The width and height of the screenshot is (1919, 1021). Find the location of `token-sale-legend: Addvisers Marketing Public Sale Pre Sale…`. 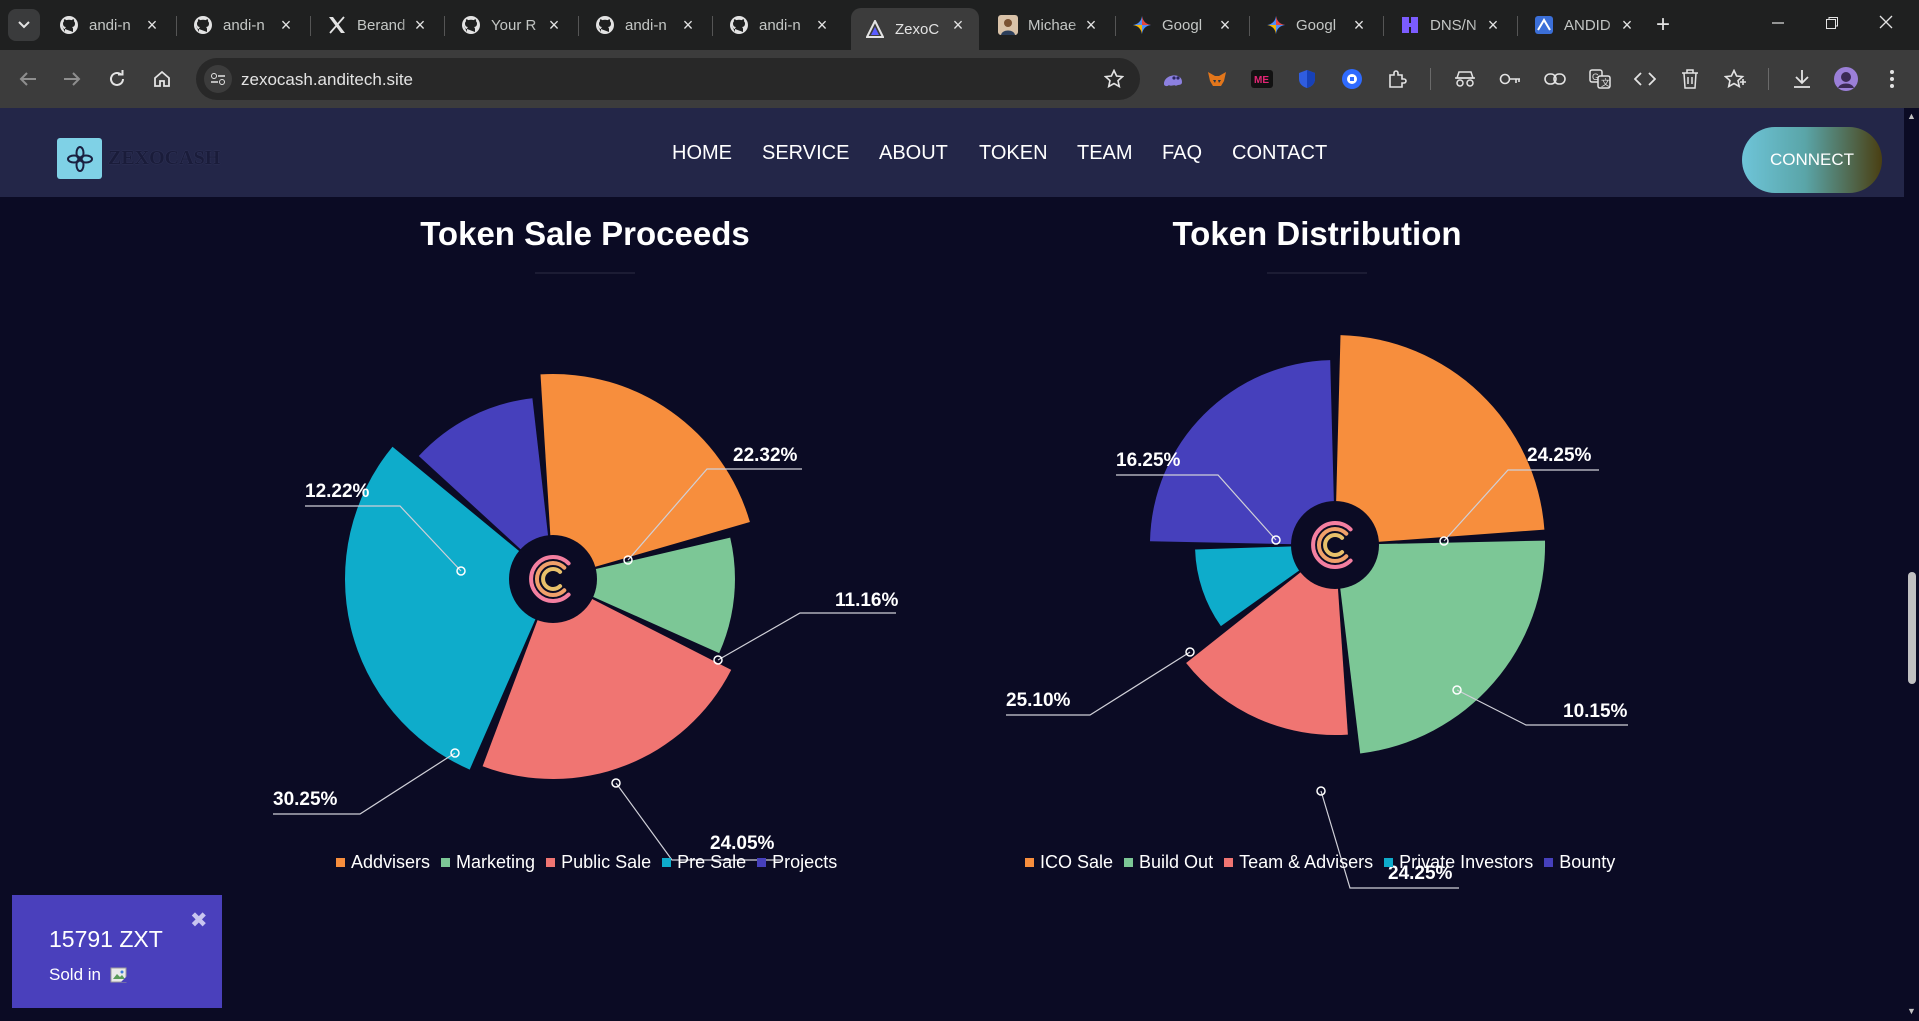

token-sale-legend: Addvisers Marketing Public Sale Pre Sale… is located at coordinates (592, 862).